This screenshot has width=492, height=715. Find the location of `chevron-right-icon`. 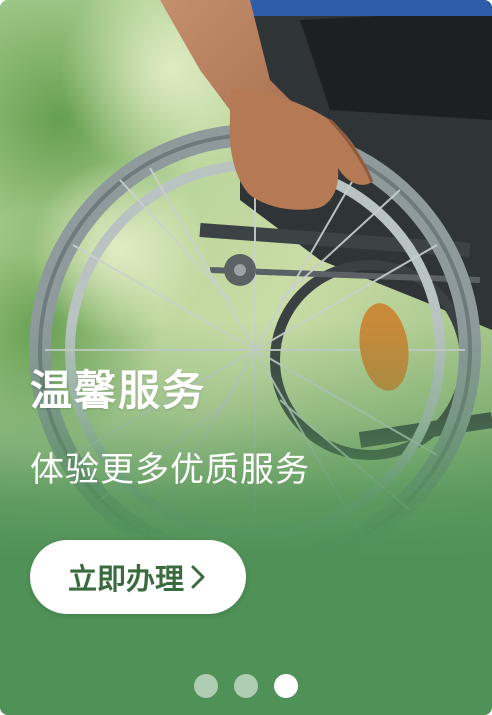

chevron-right-icon is located at coordinates (198, 577).